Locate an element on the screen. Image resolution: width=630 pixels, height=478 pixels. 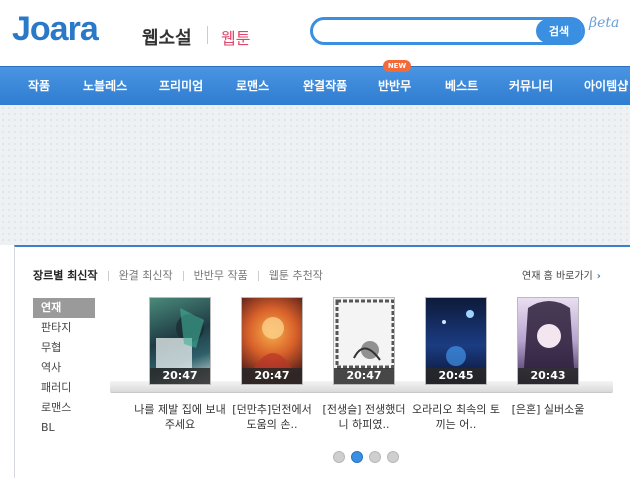
new-badge: NEW is located at coordinates (397, 66).